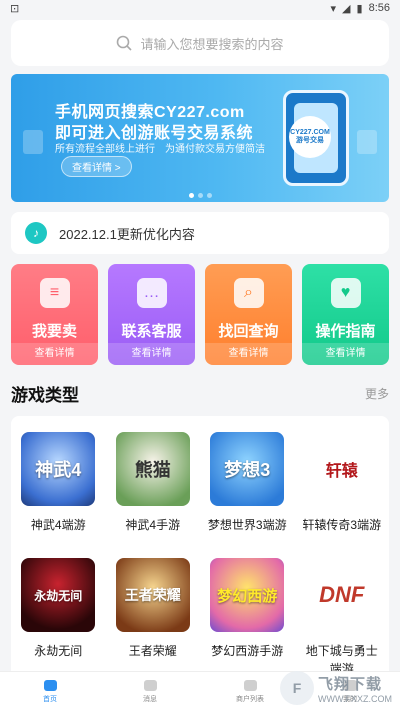 The image size is (400, 711). What do you see at coordinates (125, 43) in the screenshot?
I see `search-icon` at bounding box center [125, 43].